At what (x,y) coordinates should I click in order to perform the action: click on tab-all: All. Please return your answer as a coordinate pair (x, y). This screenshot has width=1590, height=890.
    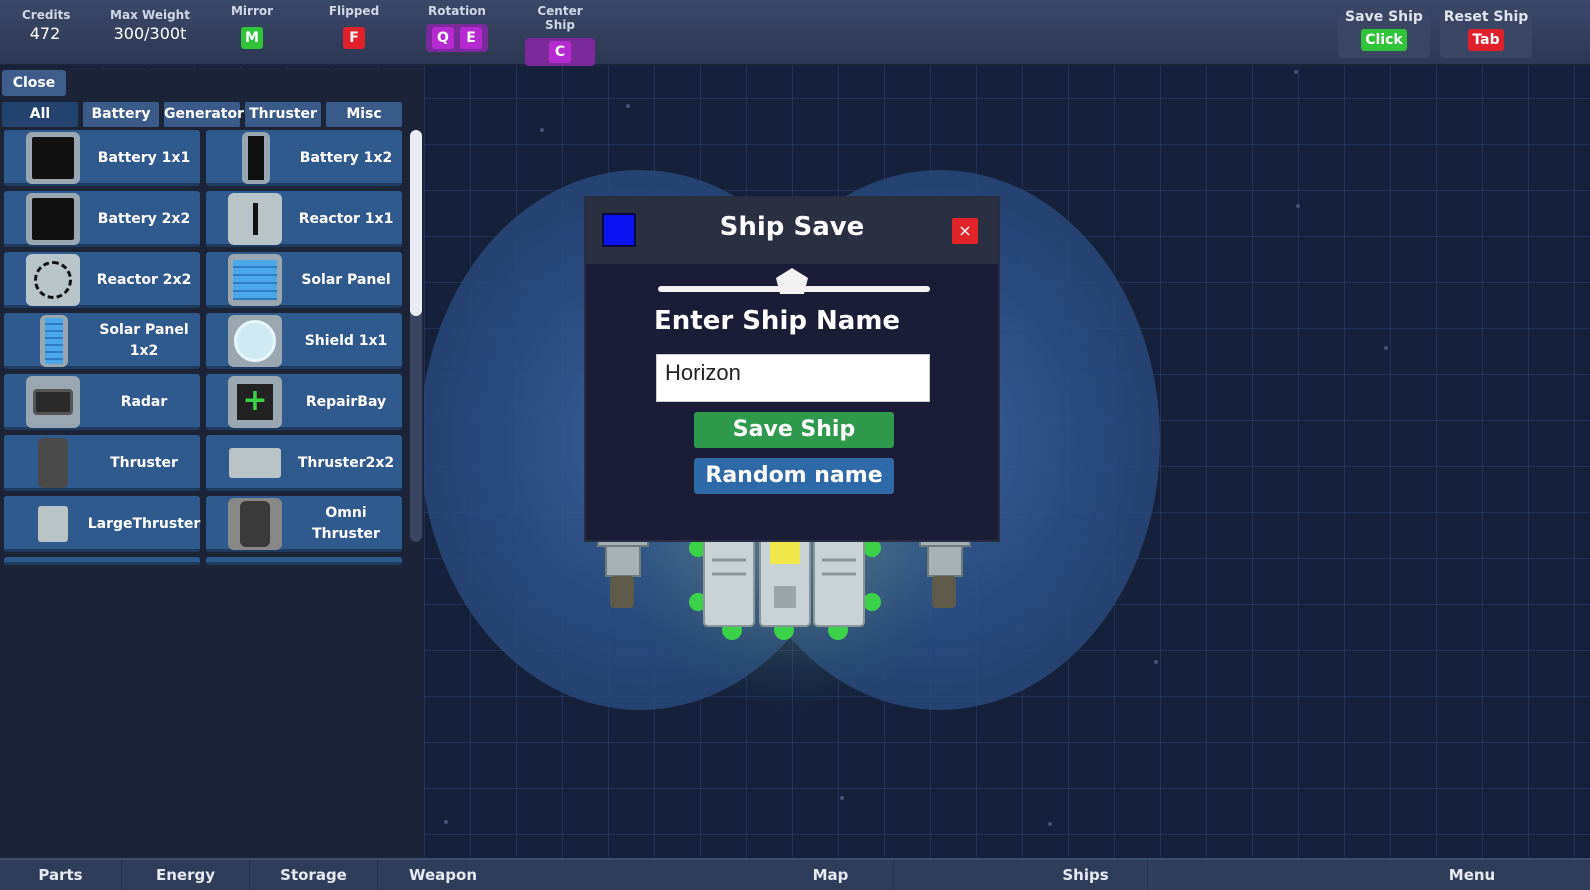
    Looking at the image, I should click on (40, 114).